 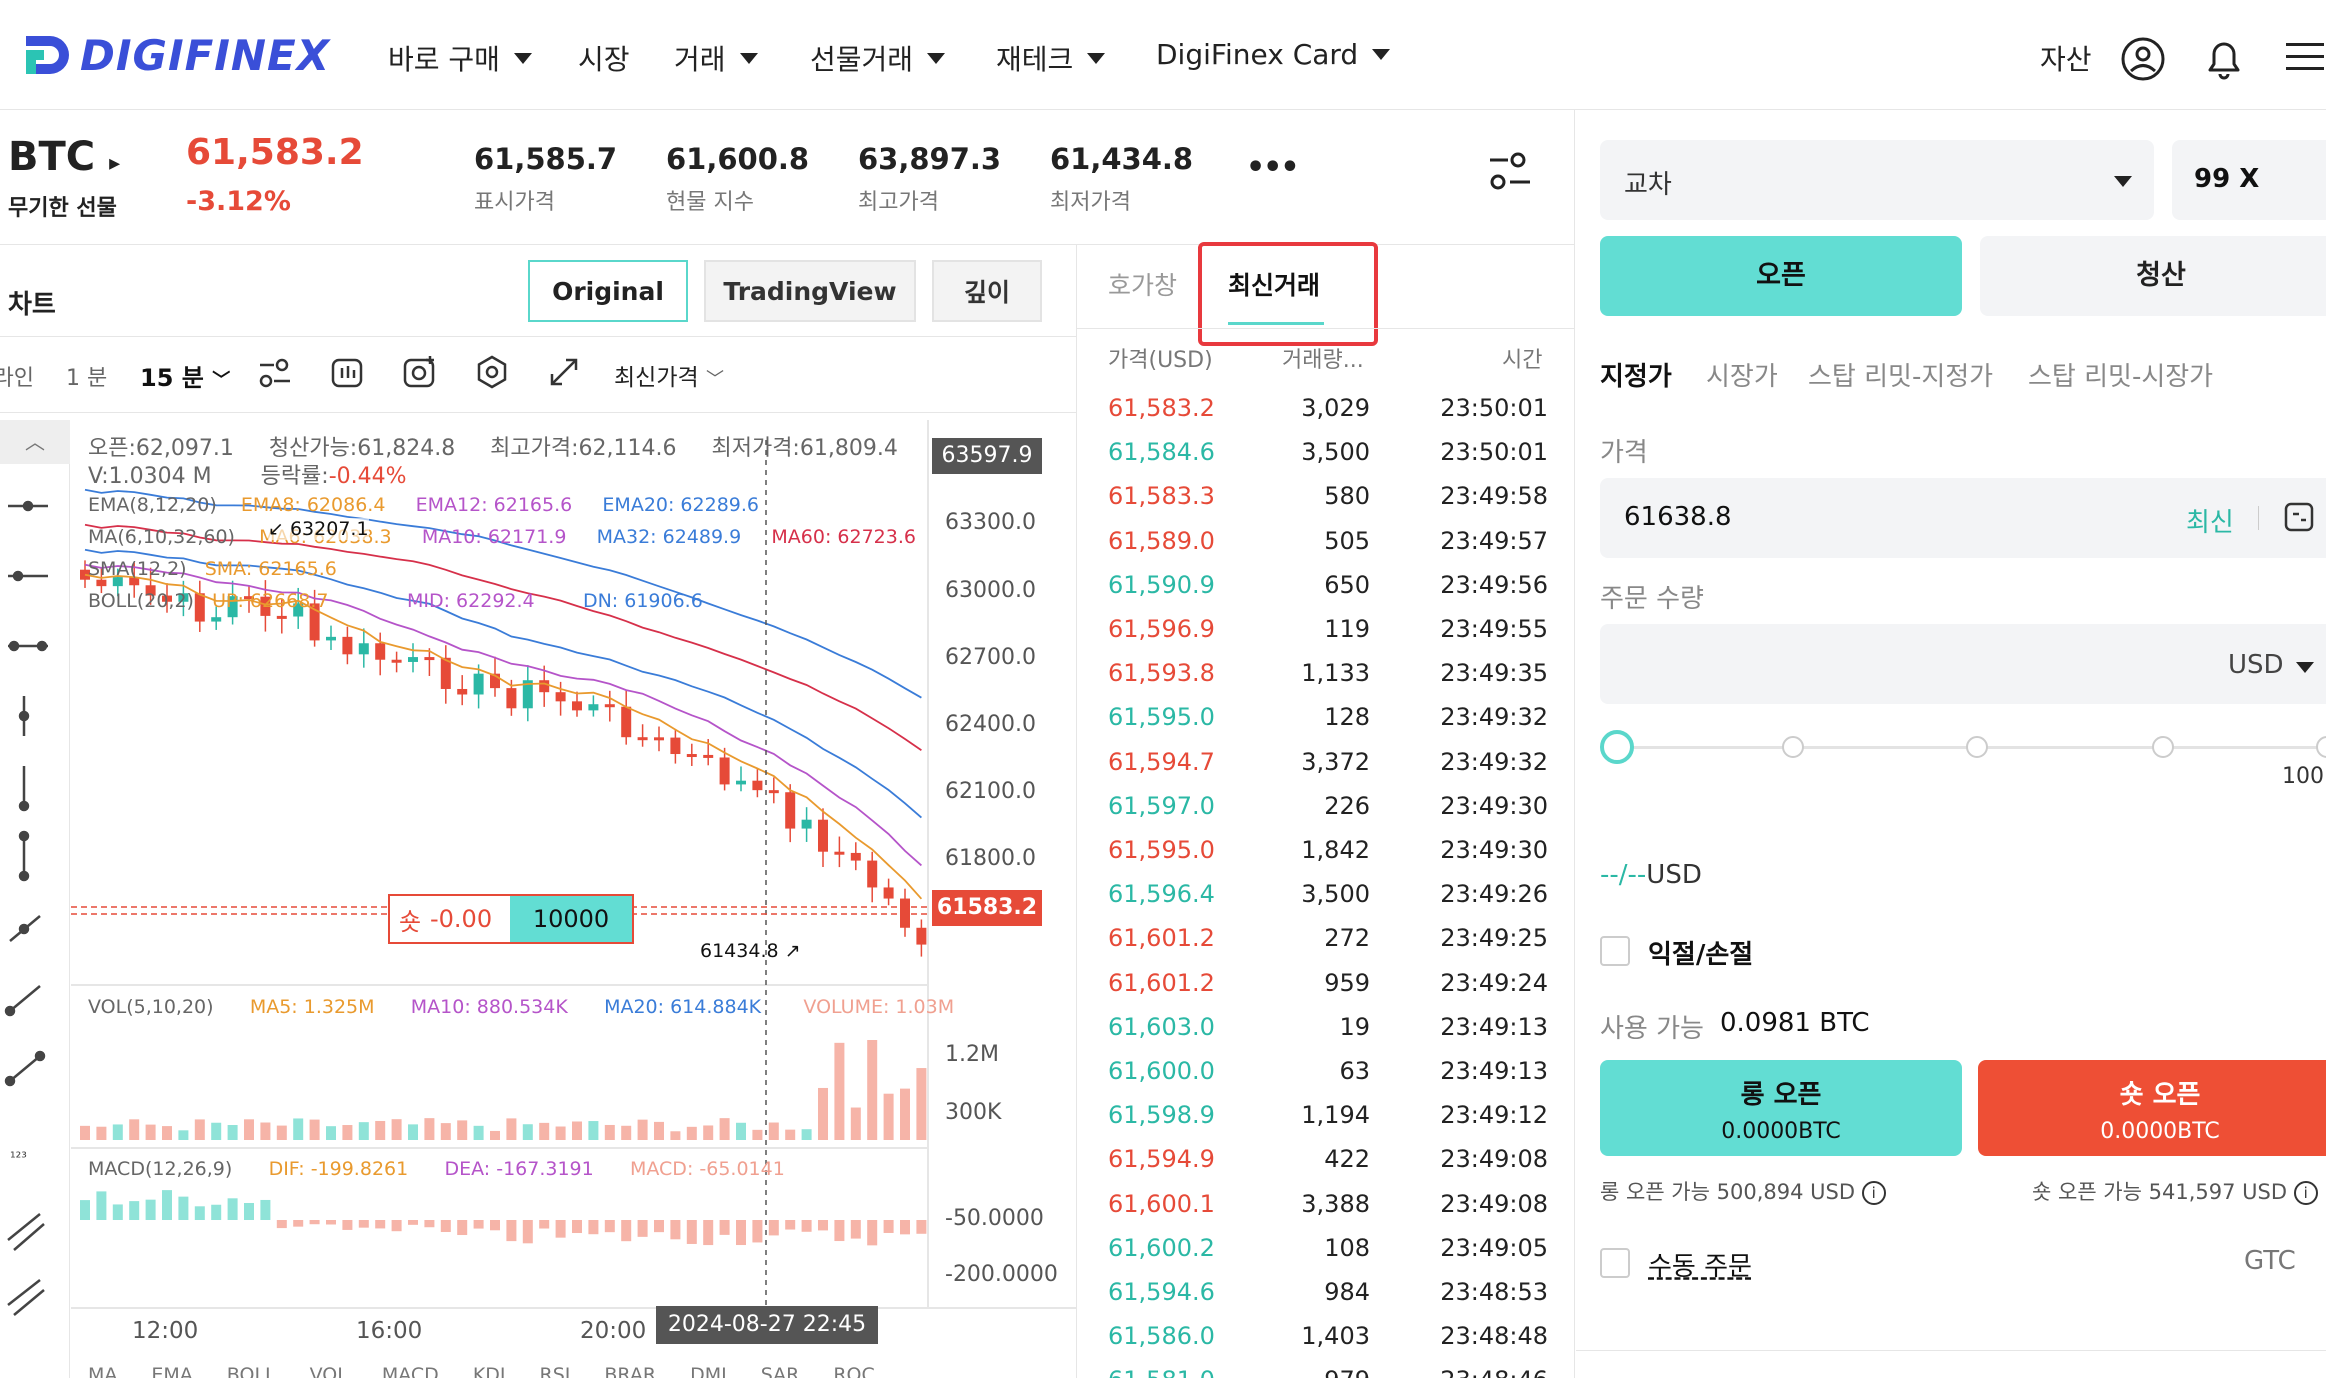 What do you see at coordinates (420, 372) in the screenshot?
I see `screenshot-icon` at bounding box center [420, 372].